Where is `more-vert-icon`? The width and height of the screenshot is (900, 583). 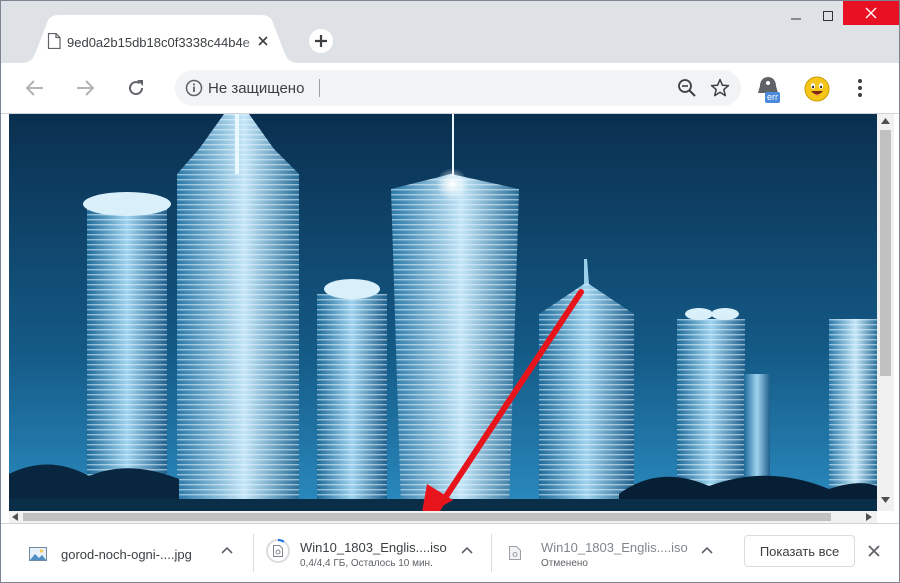
more-vert-icon is located at coordinates (860, 88).